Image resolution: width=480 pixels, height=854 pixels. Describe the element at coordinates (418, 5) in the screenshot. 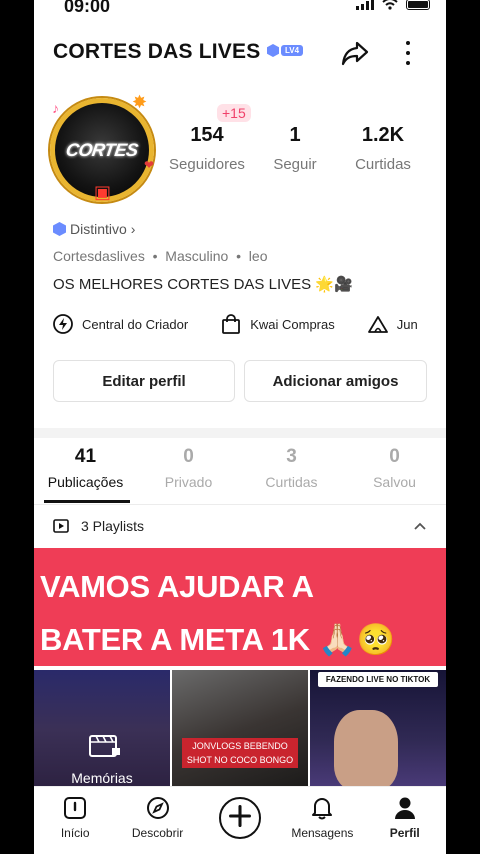

I see `battery-icon` at that location.